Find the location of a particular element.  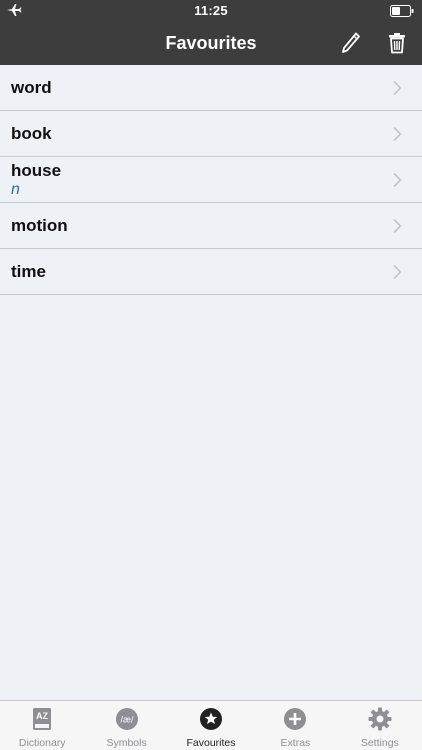

favourite-word: house is located at coordinates (36, 170).